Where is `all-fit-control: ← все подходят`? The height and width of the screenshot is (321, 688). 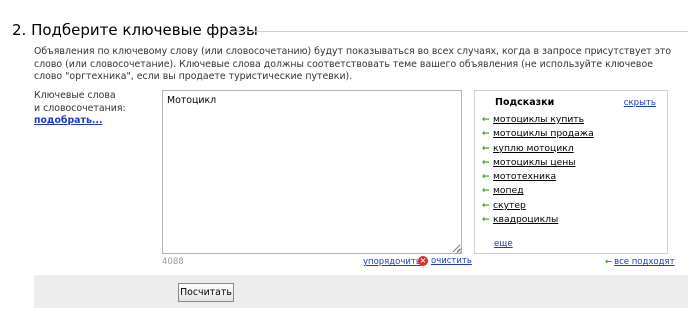 all-fit-control: ← все подходят is located at coordinates (640, 262).